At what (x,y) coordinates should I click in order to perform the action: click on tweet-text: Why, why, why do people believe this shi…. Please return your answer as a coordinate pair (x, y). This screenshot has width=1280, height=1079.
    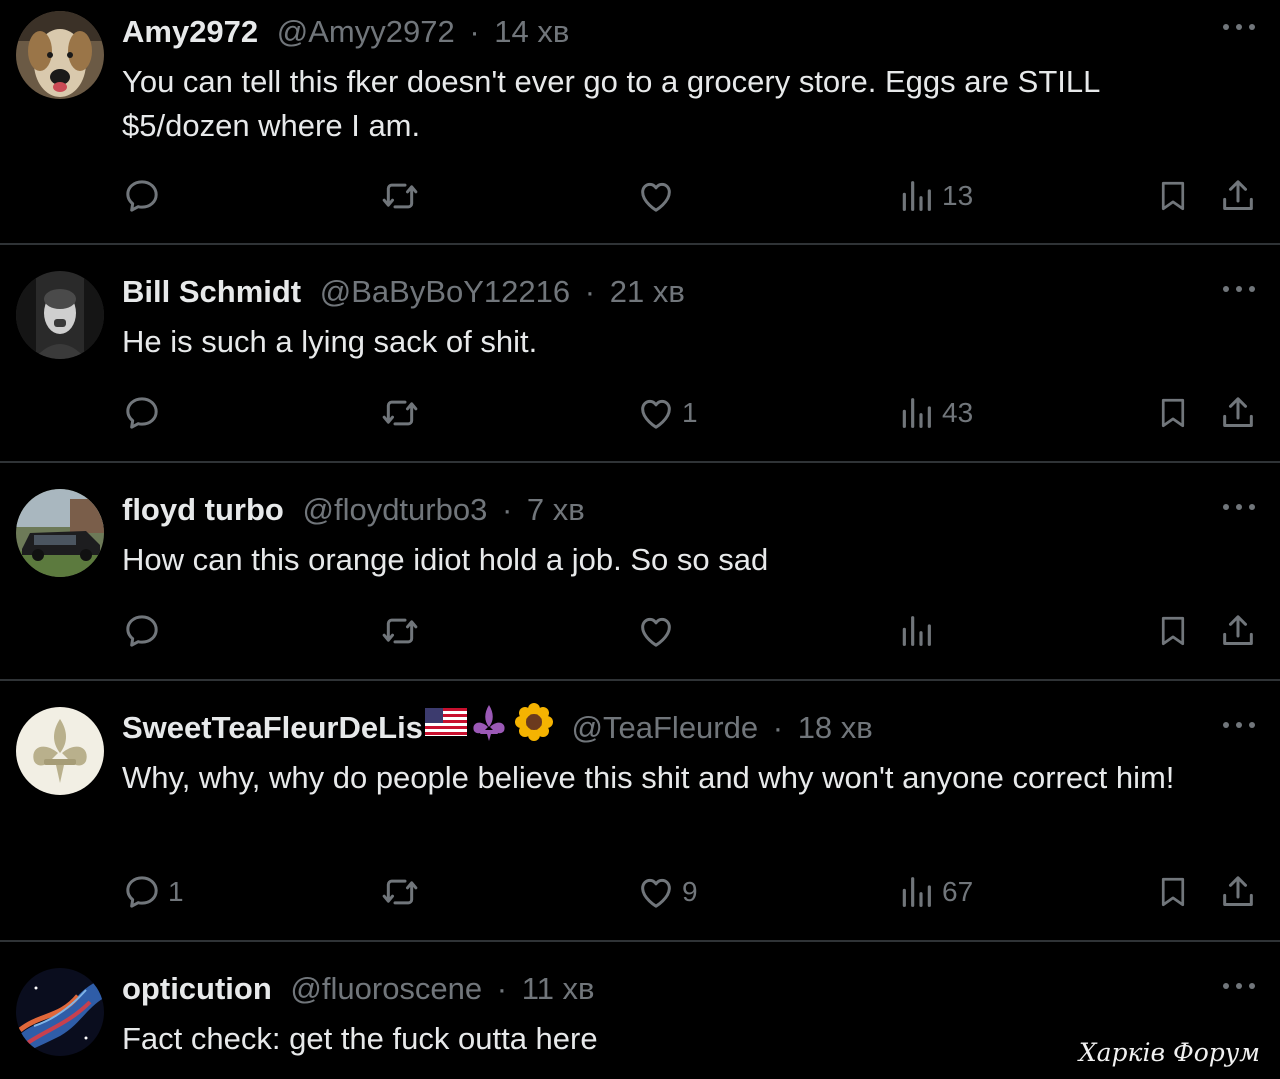
    Looking at the image, I should click on (648, 777).